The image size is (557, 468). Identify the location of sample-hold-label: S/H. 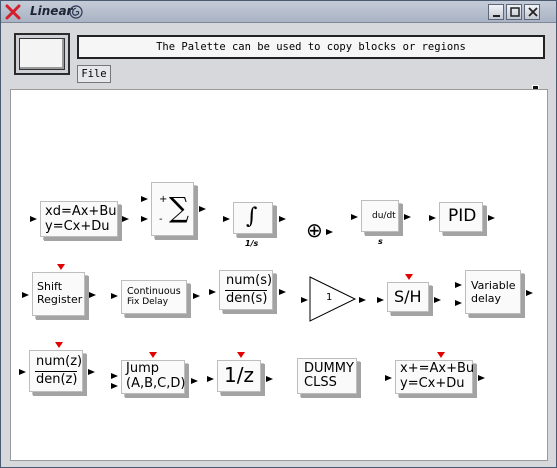
(408, 296).